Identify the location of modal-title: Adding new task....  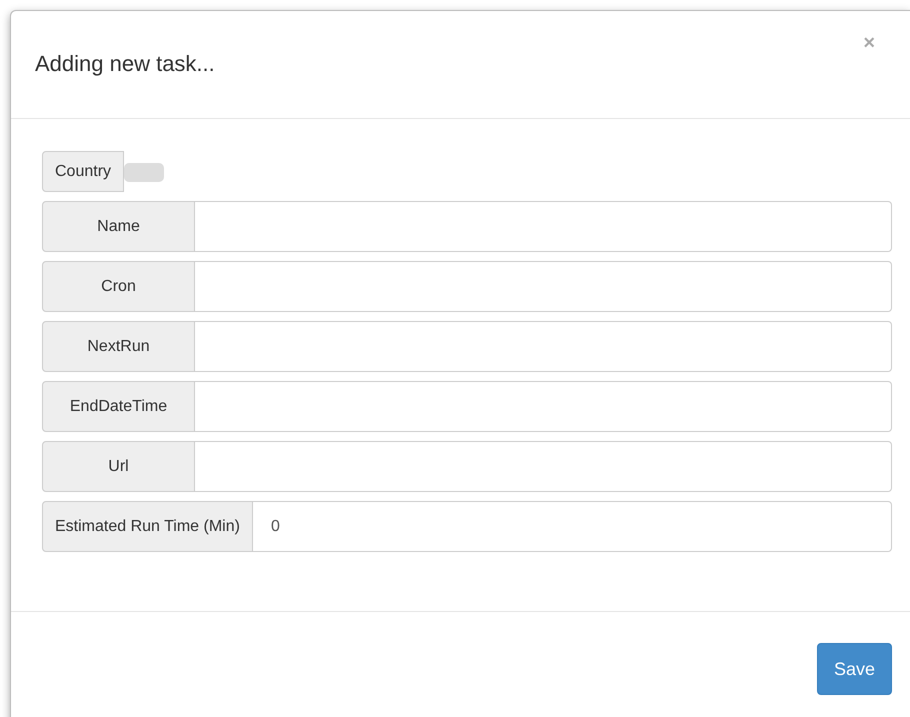
(125, 64).